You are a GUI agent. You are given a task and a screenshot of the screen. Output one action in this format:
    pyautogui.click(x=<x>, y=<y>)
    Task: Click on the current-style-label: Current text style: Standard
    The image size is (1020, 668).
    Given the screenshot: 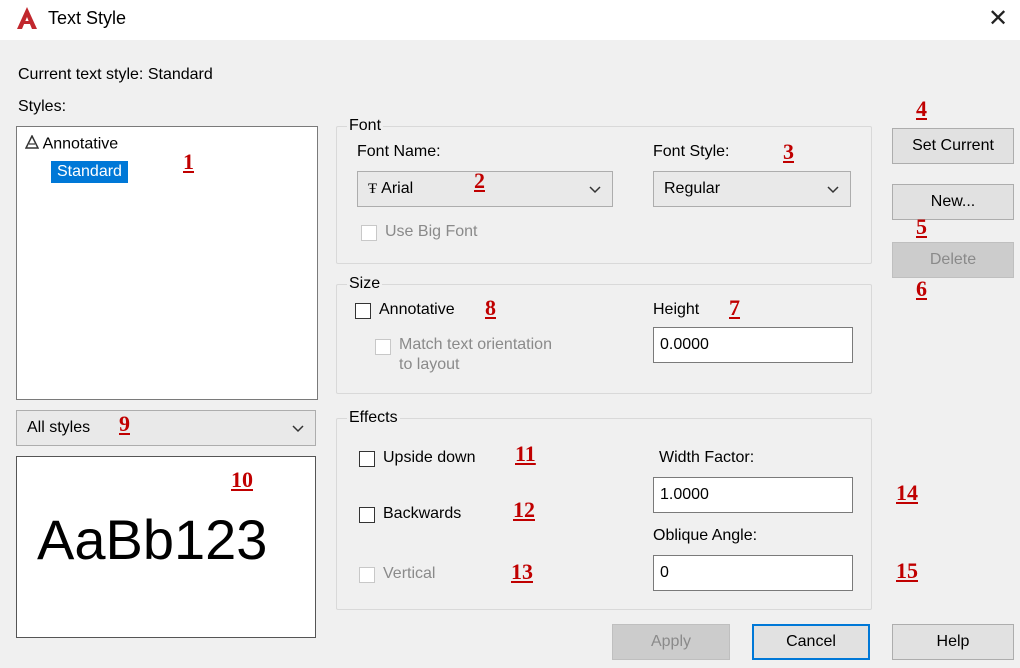 What is the action you would take?
    pyautogui.click(x=115, y=75)
    